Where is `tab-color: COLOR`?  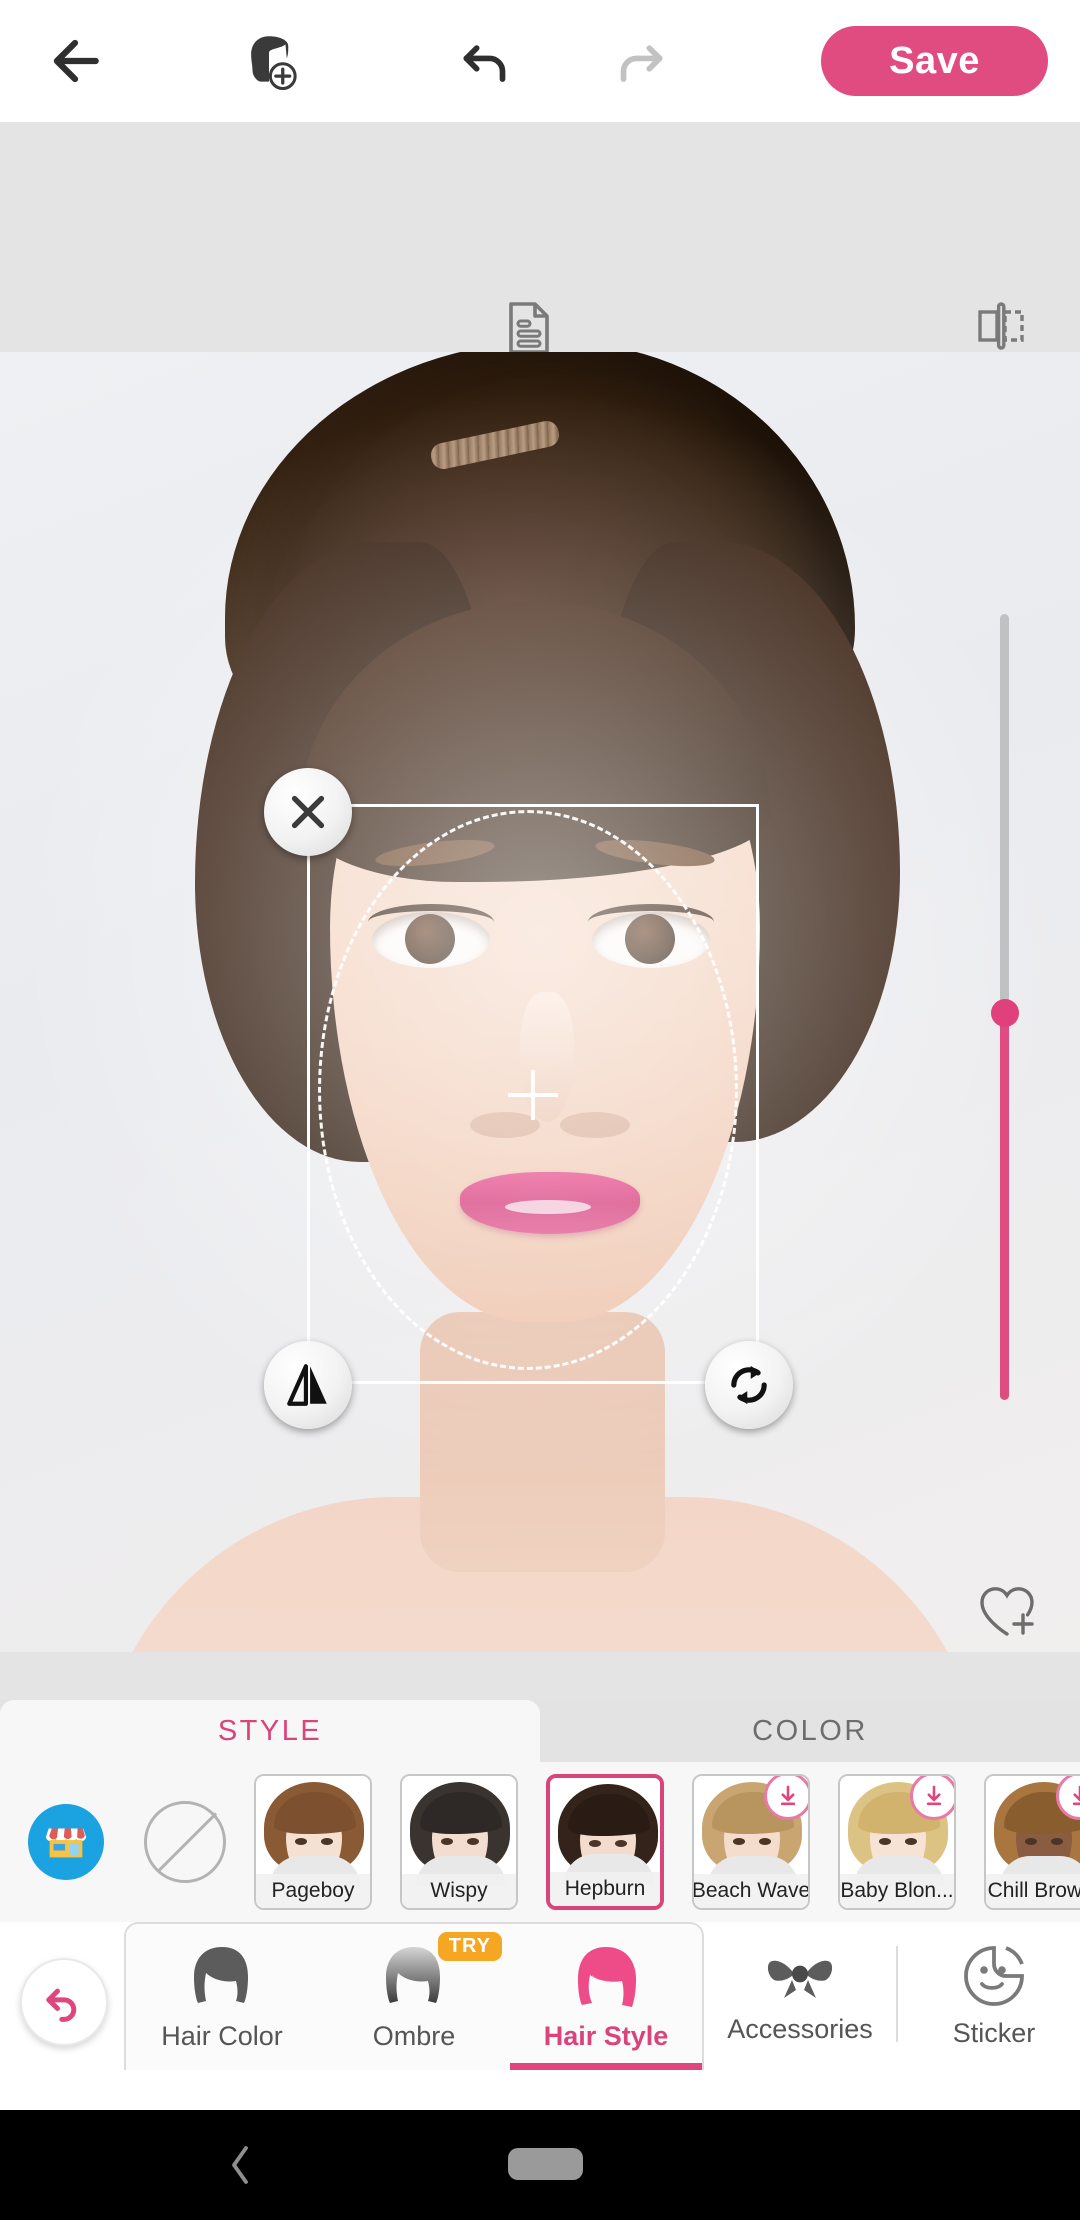
tab-color: COLOR is located at coordinates (810, 1731).